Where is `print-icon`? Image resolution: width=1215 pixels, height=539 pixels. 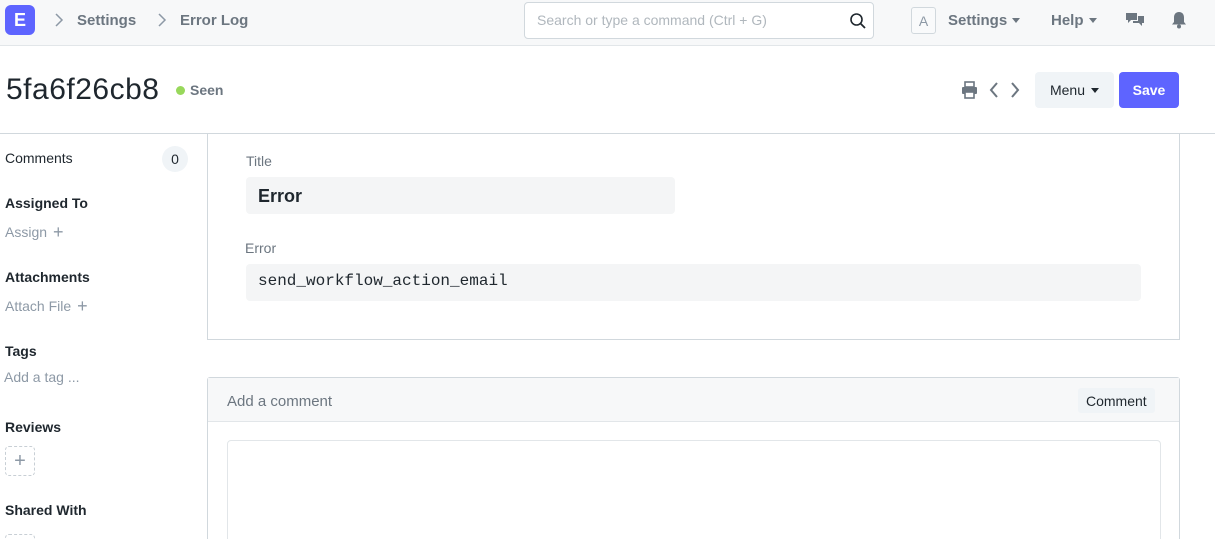
print-icon is located at coordinates (969, 90).